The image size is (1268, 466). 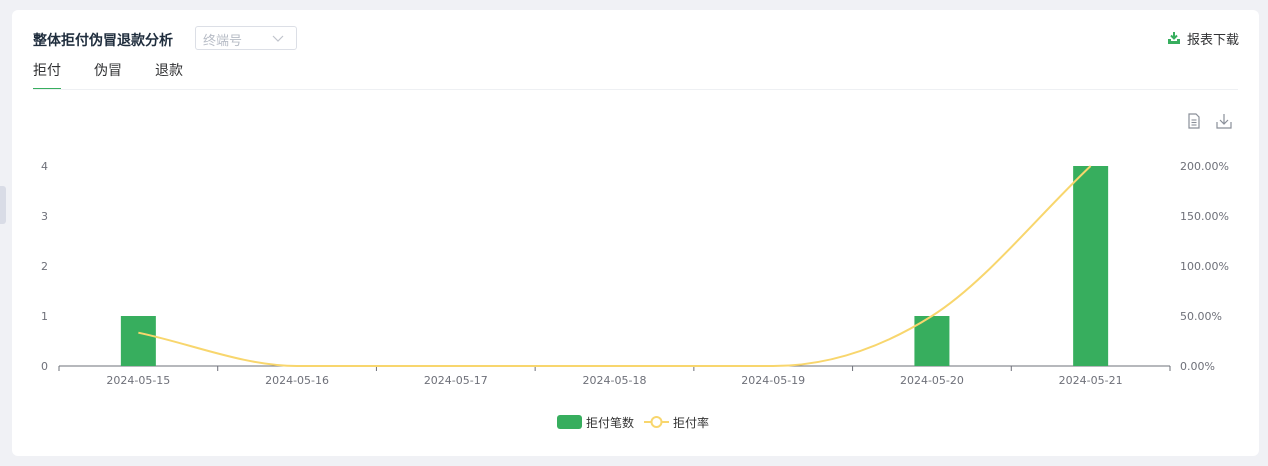 What do you see at coordinates (569, 422) in the screenshot?
I see `legend-bar-swatch` at bounding box center [569, 422].